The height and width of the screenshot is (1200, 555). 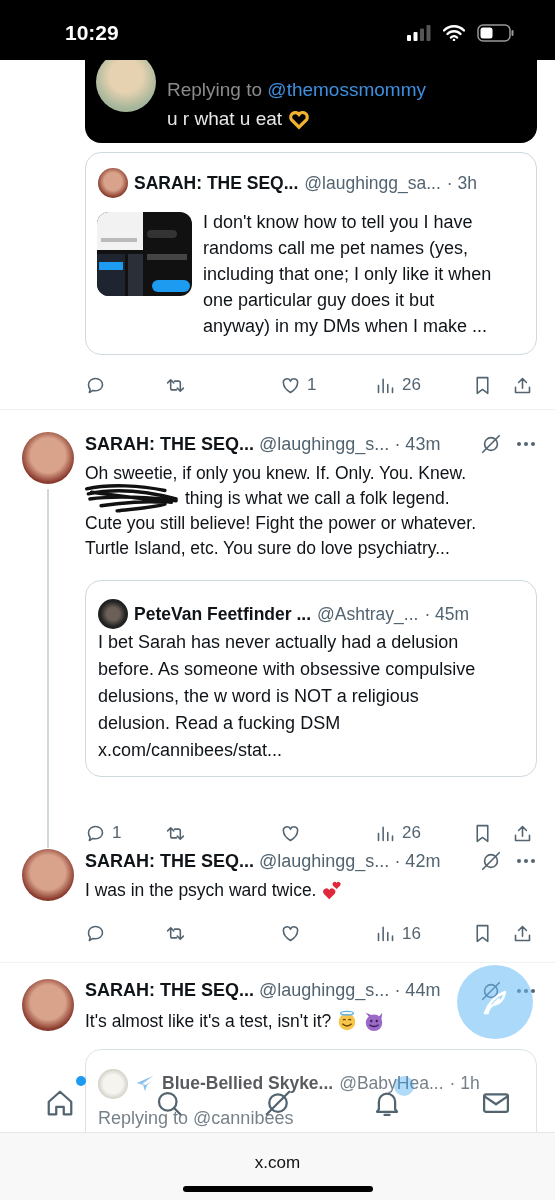 I want to click on post-time: · 43m, so click(x=417, y=444).